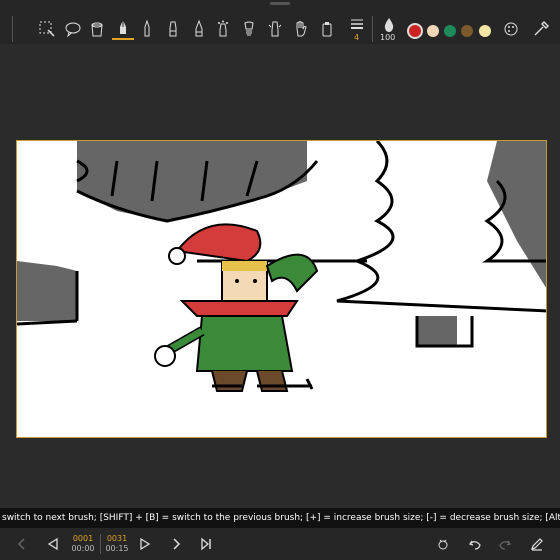 This screenshot has height=560, width=560. What do you see at coordinates (145, 544) in the screenshot?
I see `play-icon` at bounding box center [145, 544].